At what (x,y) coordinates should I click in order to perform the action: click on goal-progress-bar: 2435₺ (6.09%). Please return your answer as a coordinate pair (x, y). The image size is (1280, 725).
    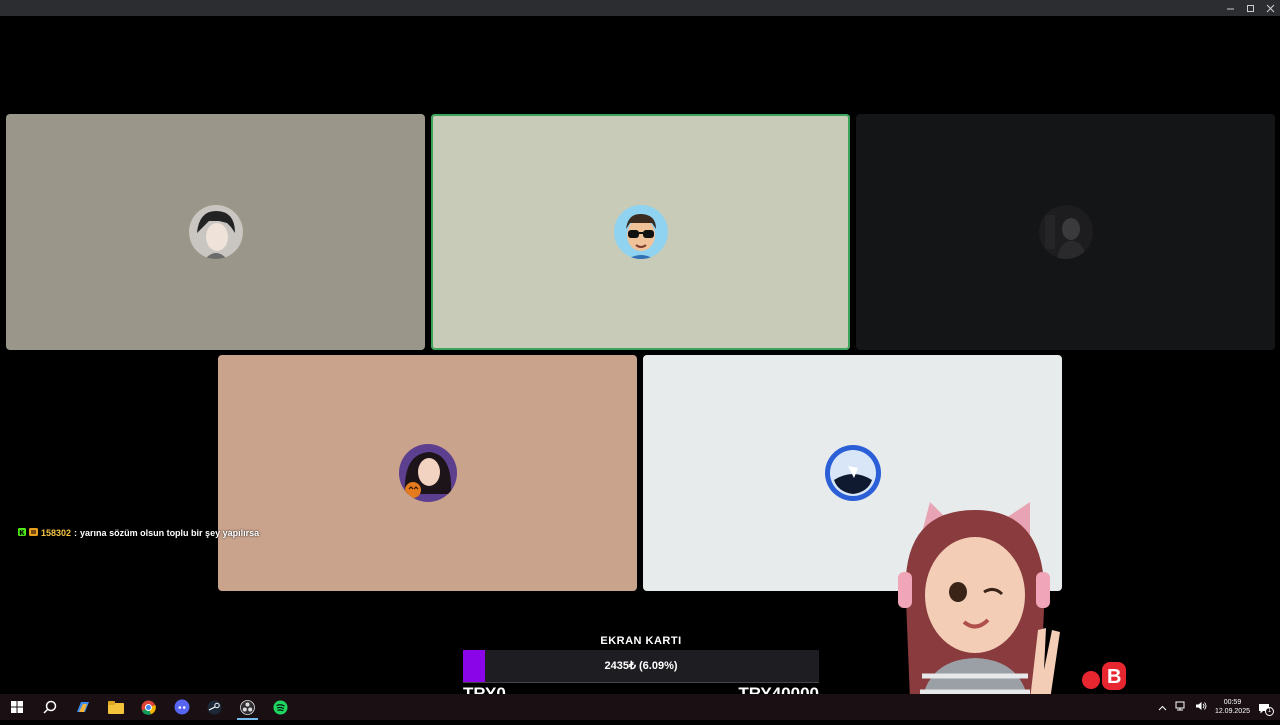
    Looking at the image, I should click on (641, 666).